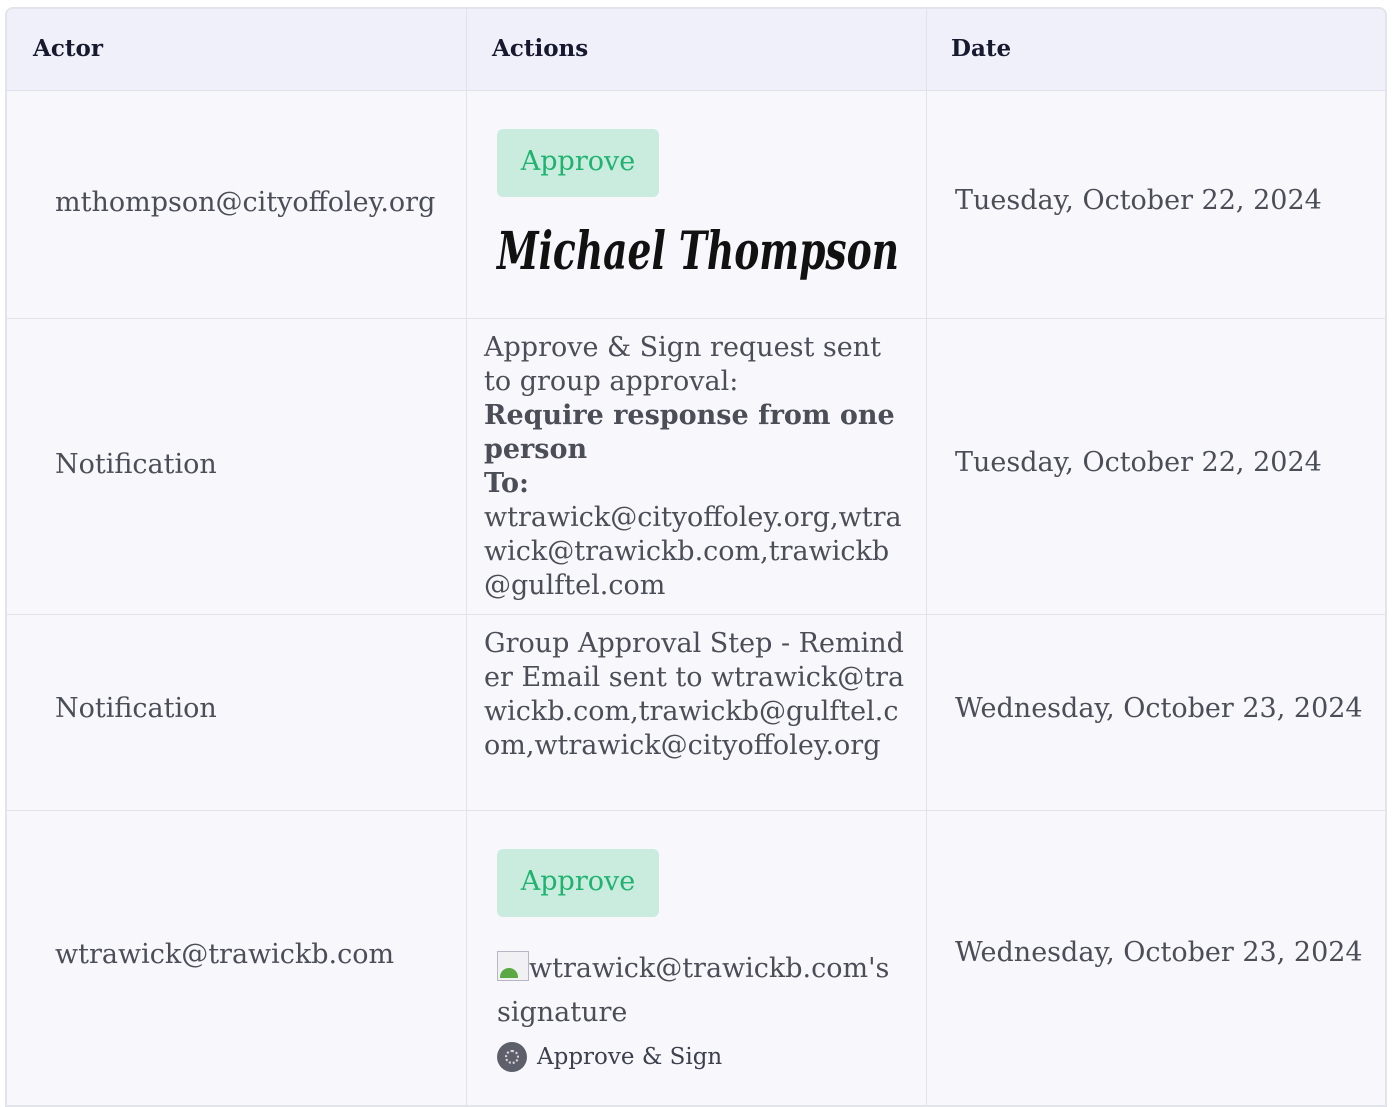 Image resolution: width=1392 pixels, height=1107 pixels. What do you see at coordinates (689, 432) in the screenshot?
I see `approval-rule: Require response from one person` at bounding box center [689, 432].